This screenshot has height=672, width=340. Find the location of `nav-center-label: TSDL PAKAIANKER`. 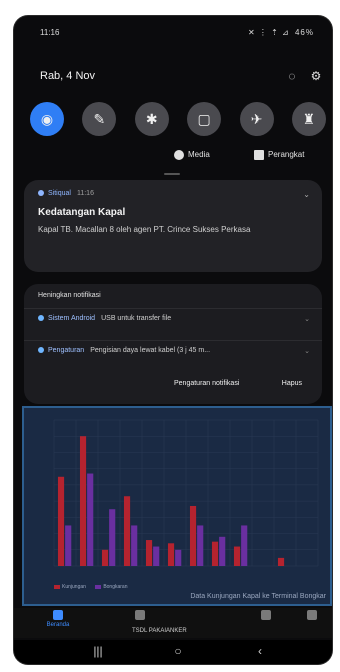

nav-center-label: TSDL PAKAIANKER is located at coordinates (159, 631).